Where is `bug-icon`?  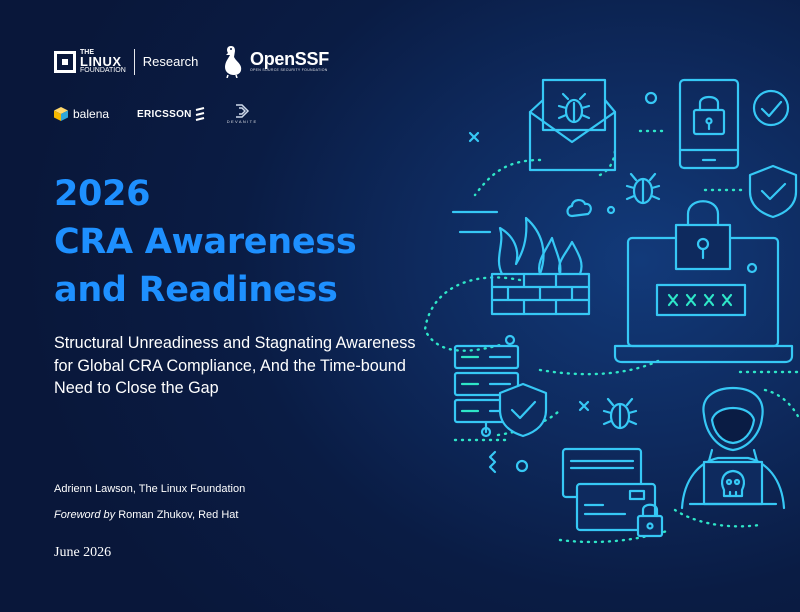 bug-icon is located at coordinates (643, 188).